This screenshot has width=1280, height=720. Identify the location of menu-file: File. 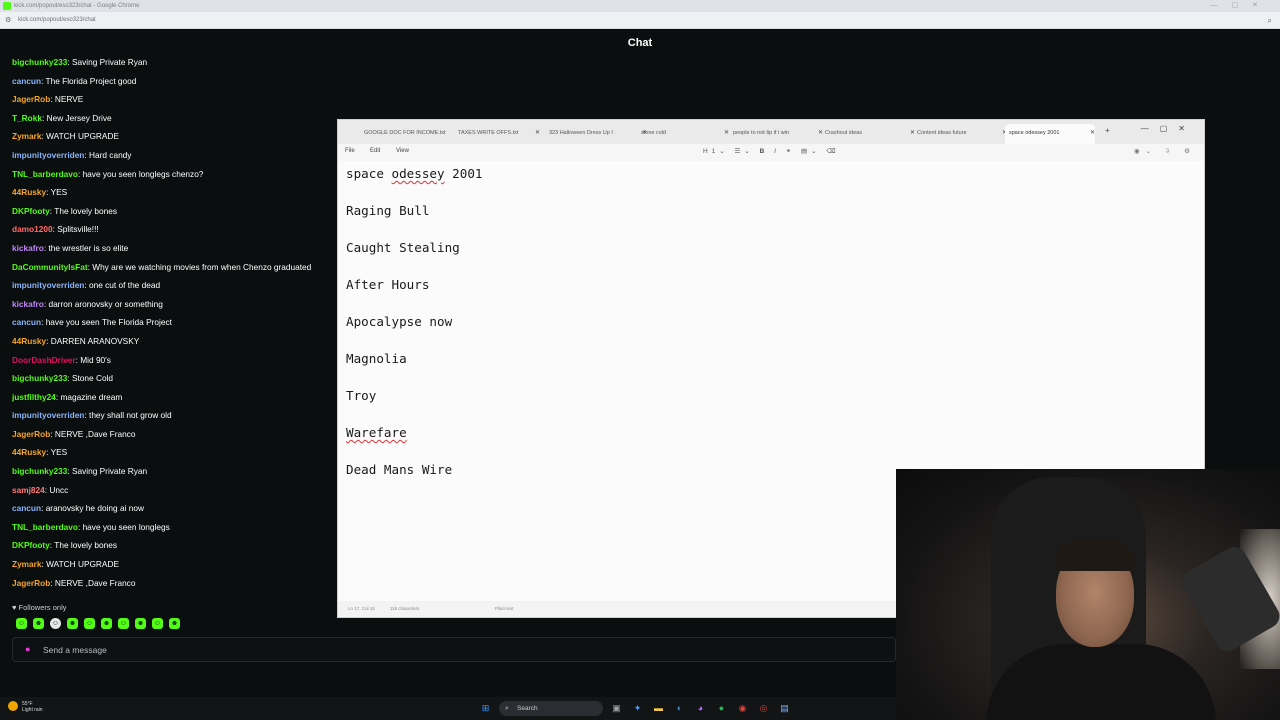
(350, 151).